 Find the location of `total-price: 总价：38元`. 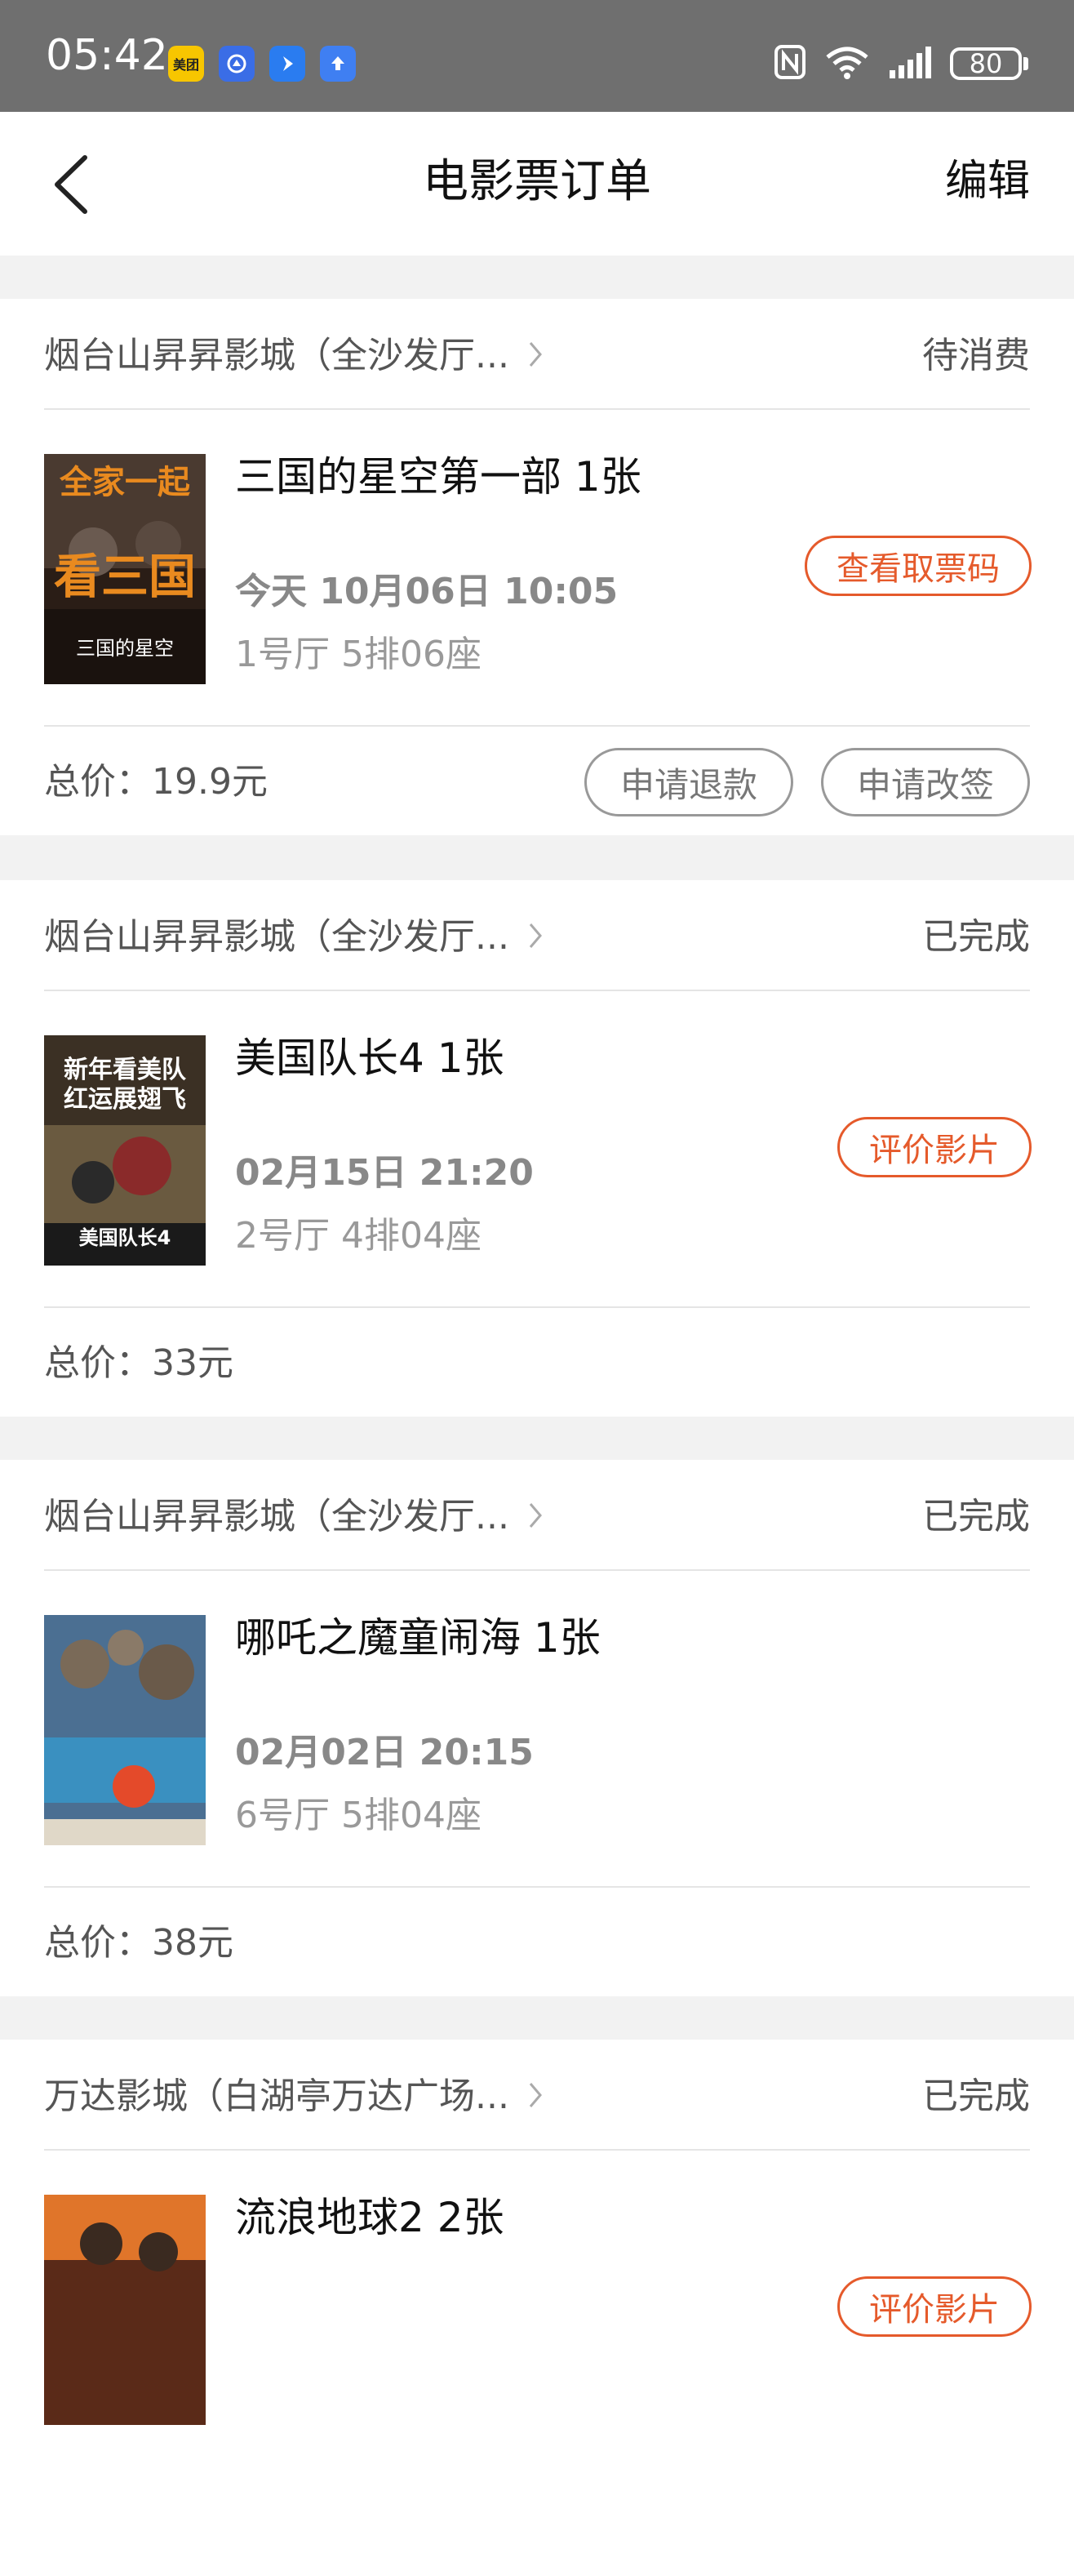

total-price: 总价：38元 is located at coordinates (138, 1943).